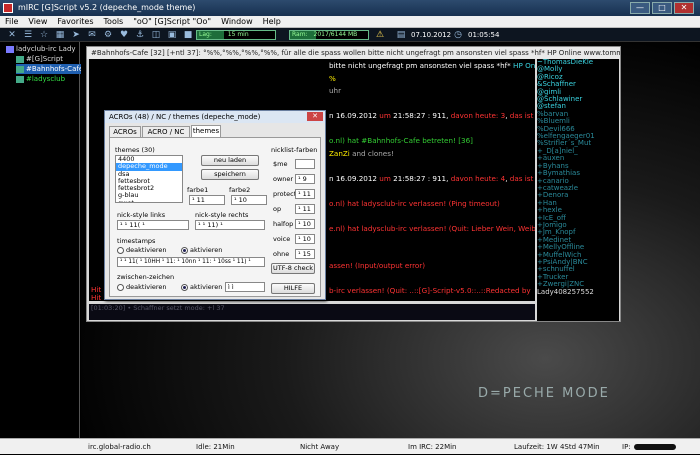 This screenshot has height=455, width=700. What do you see at coordinates (8, 8) in the screenshot?
I see `mirc-app-icon` at bounding box center [8, 8].